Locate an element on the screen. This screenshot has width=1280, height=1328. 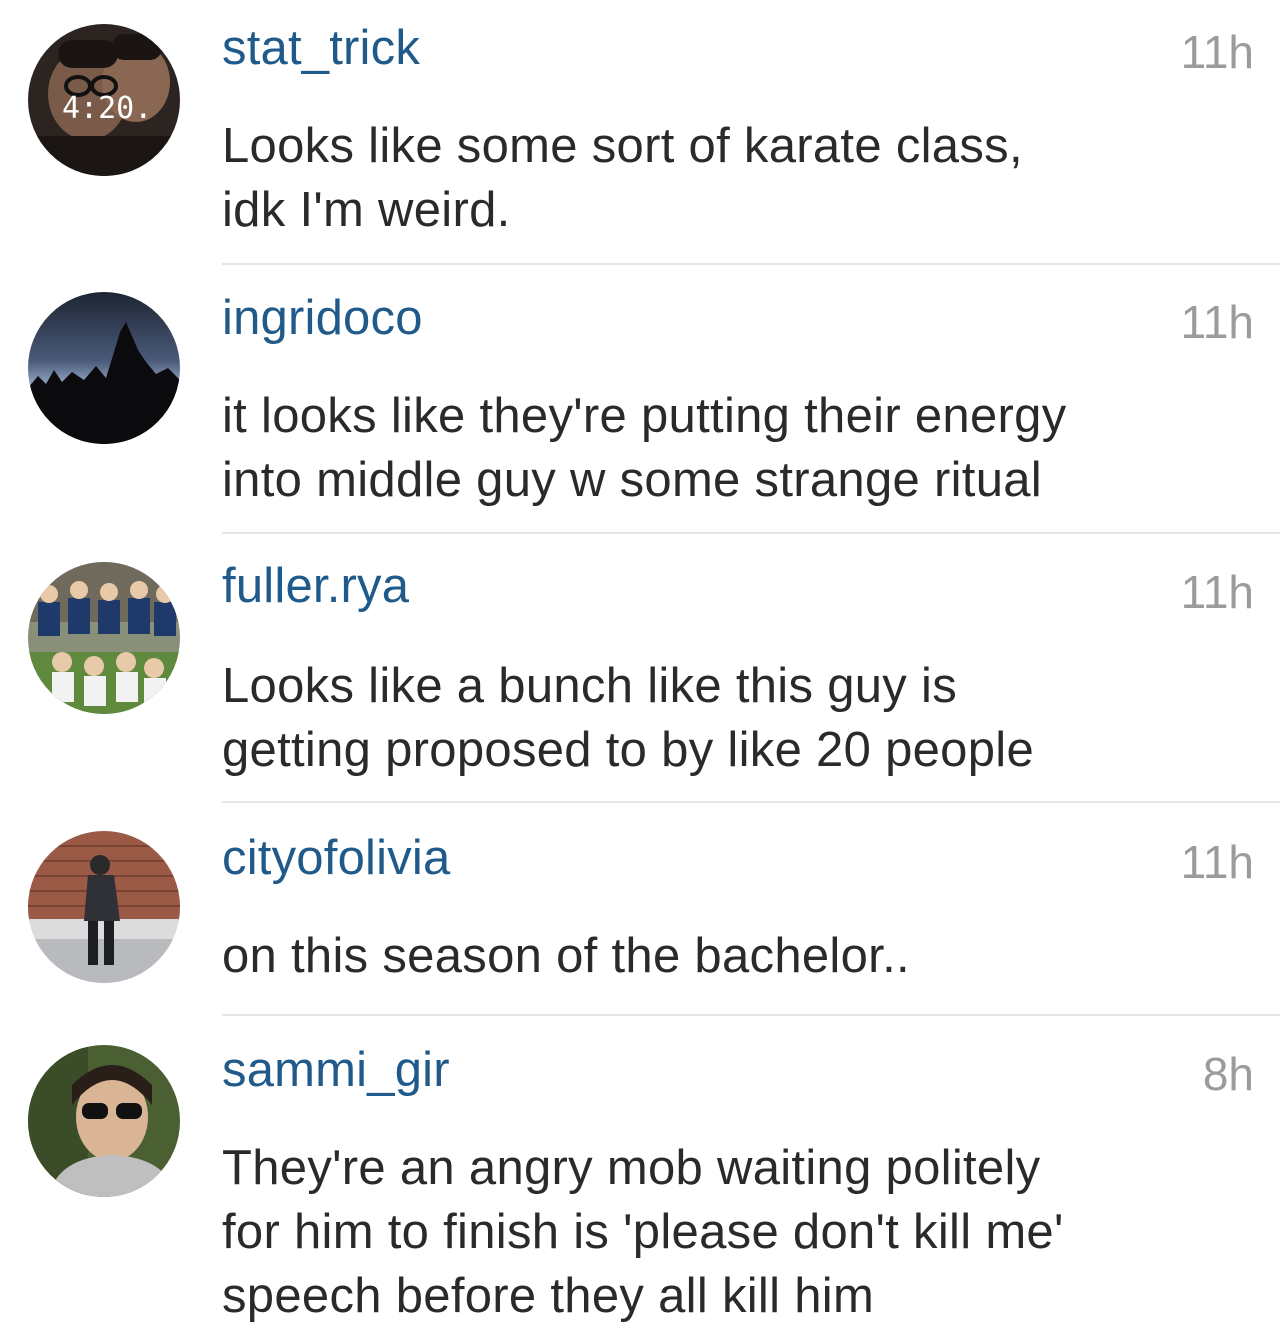
avatar is located at coordinates (104, 1121).